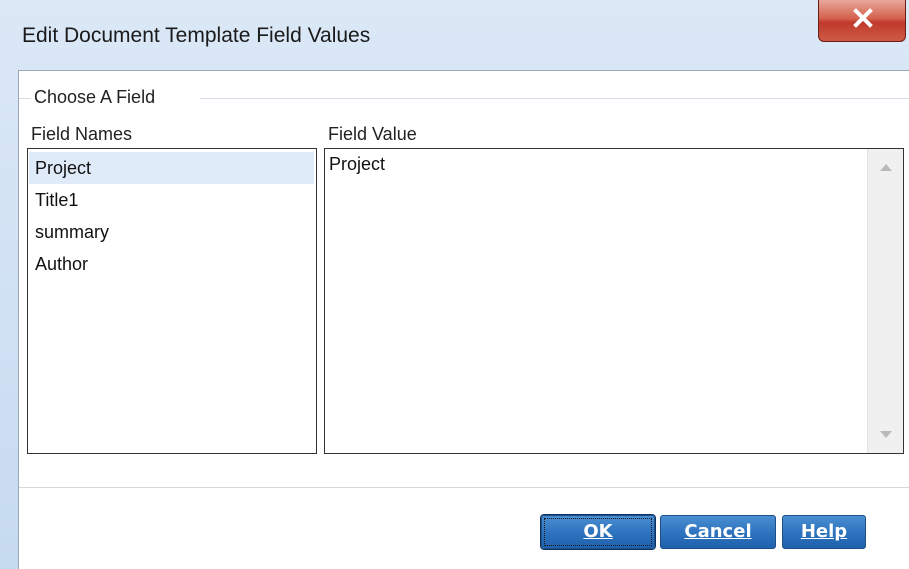  Describe the element at coordinates (824, 532) in the screenshot. I see `help-button: Help` at that location.